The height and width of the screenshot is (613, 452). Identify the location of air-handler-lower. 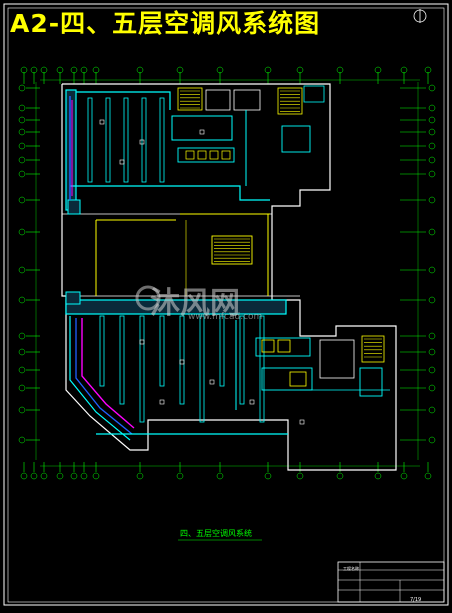
(73, 298).